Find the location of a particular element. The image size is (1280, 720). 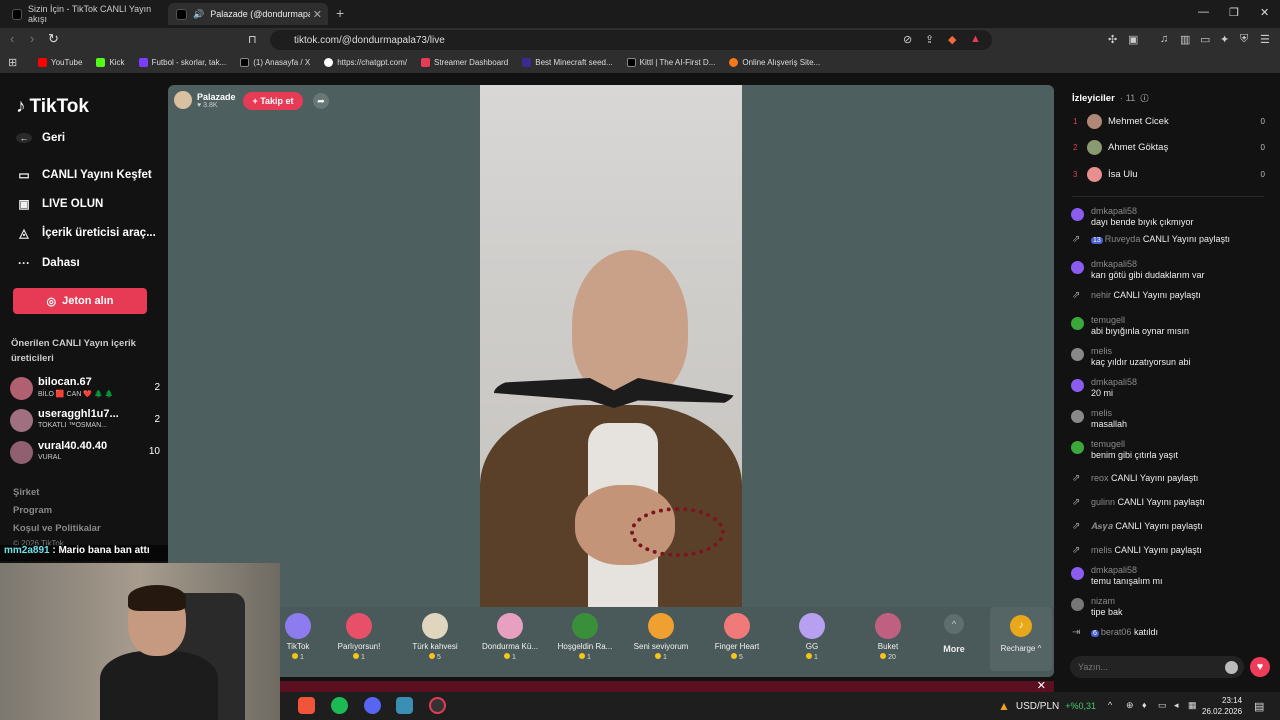

back-link: ← Geri is located at coordinates (40, 138).